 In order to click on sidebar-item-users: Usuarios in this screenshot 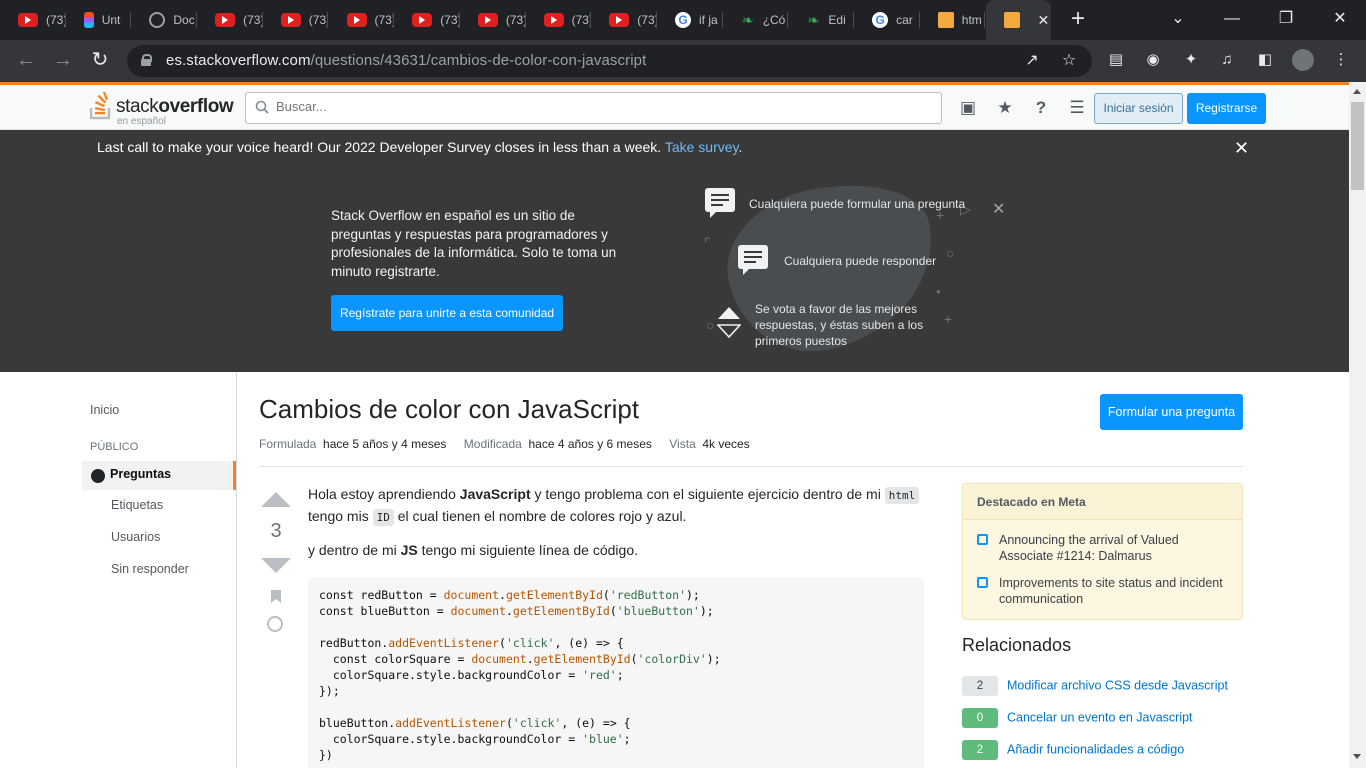, I will do `click(135, 537)`.